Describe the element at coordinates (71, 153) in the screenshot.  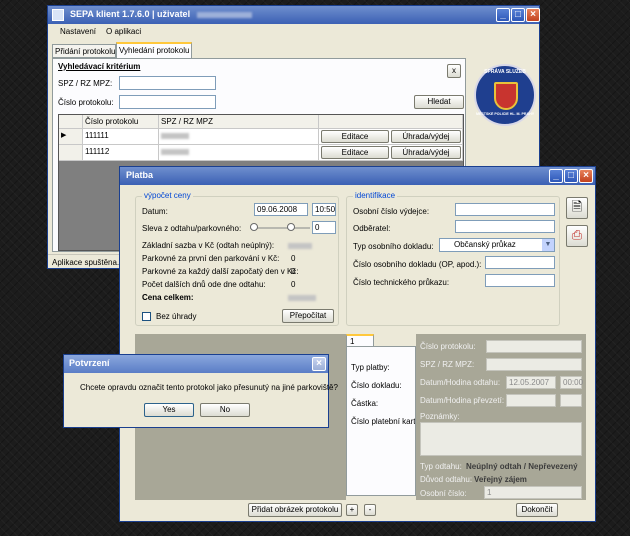
I see `row-selector` at that location.